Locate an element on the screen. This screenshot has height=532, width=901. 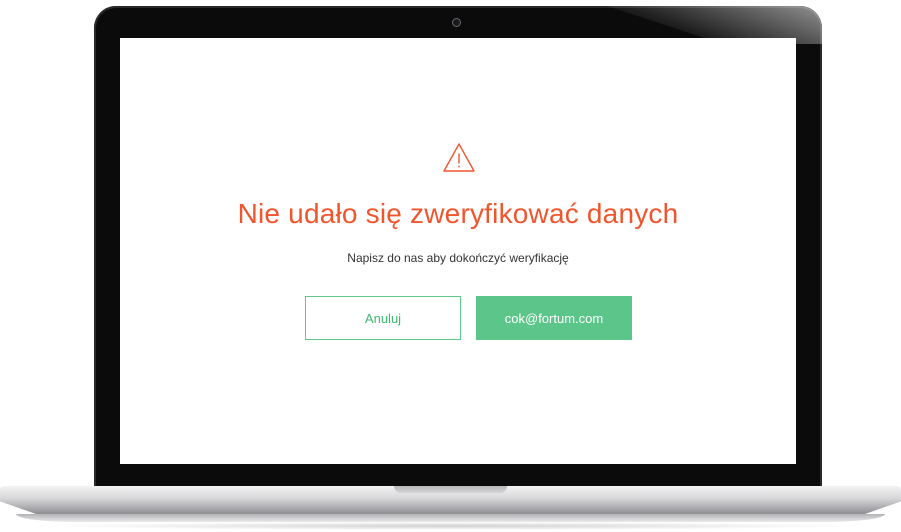
camera-icon is located at coordinates (456, 22).